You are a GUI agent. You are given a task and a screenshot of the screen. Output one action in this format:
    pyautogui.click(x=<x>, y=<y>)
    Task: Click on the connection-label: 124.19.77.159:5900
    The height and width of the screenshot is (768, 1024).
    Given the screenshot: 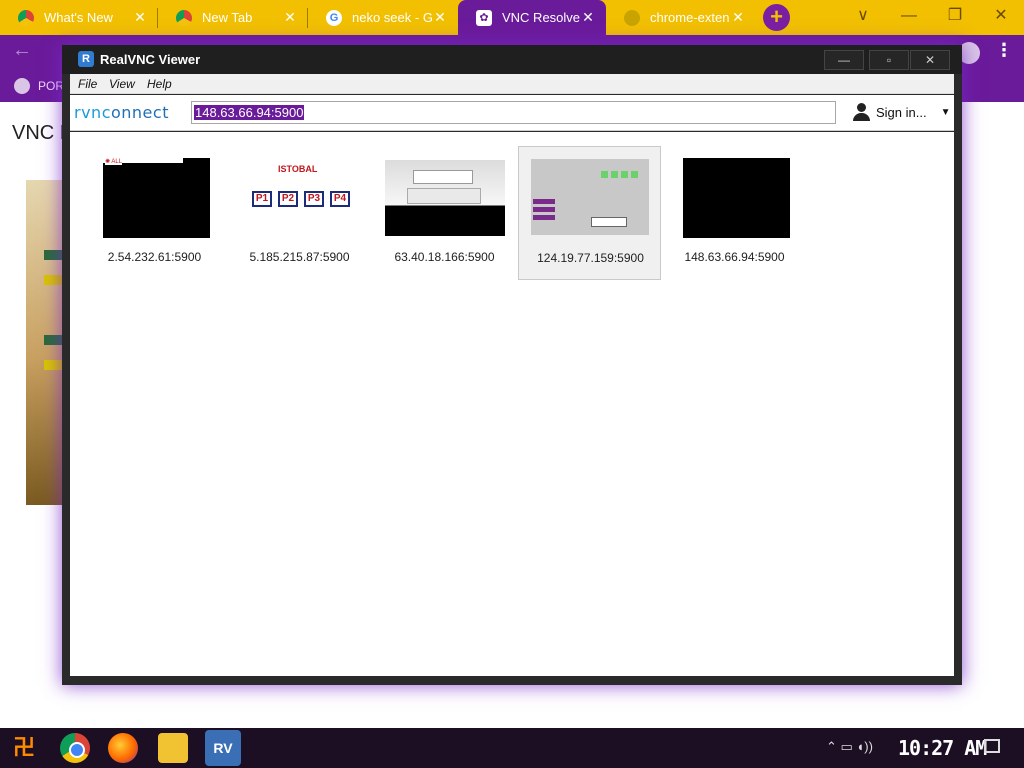 What is the action you would take?
    pyautogui.click(x=590, y=258)
    